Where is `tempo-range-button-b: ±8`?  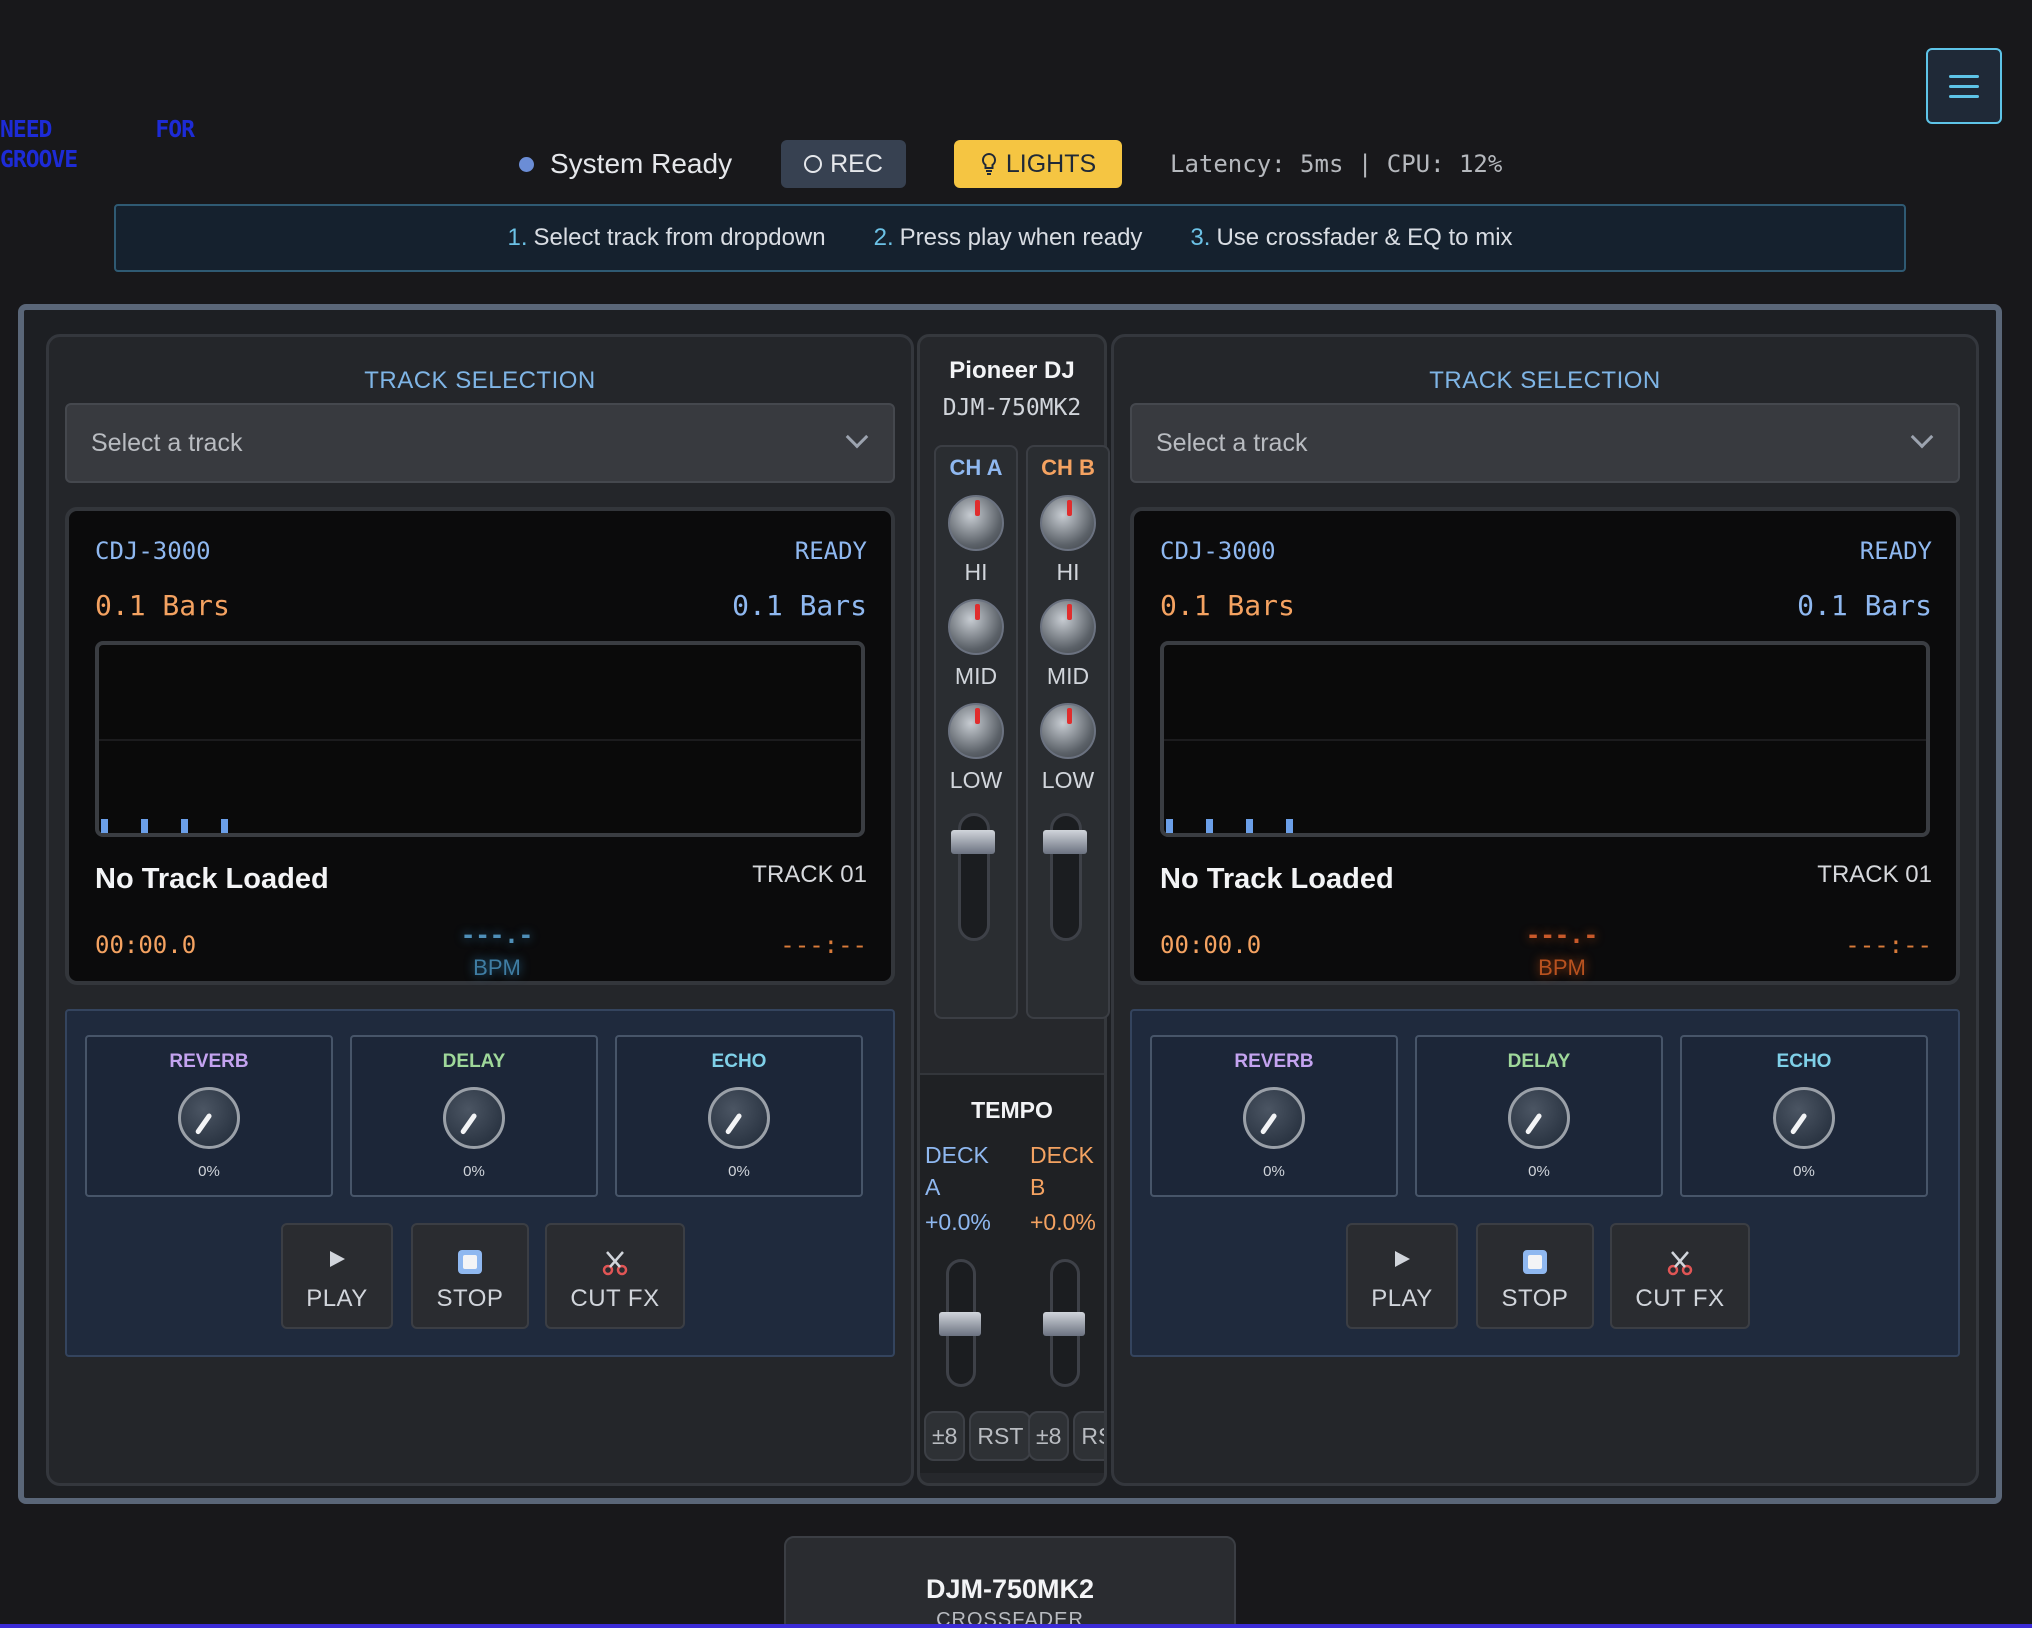
tempo-range-button-b: ±8 is located at coordinates (1049, 1436).